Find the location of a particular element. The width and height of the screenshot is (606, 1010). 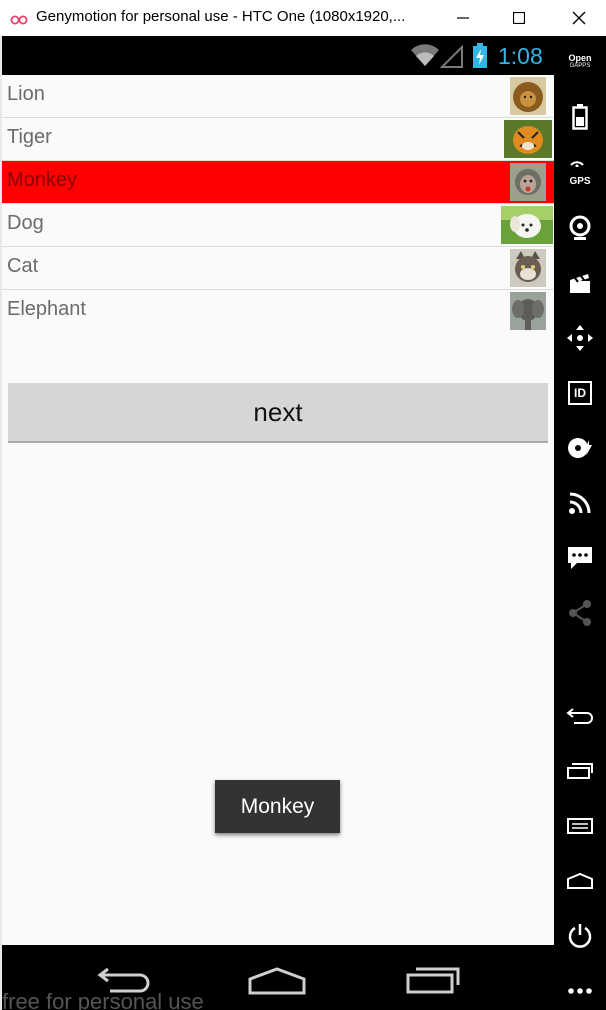

toast-message: Monkey is located at coordinates (277, 806).